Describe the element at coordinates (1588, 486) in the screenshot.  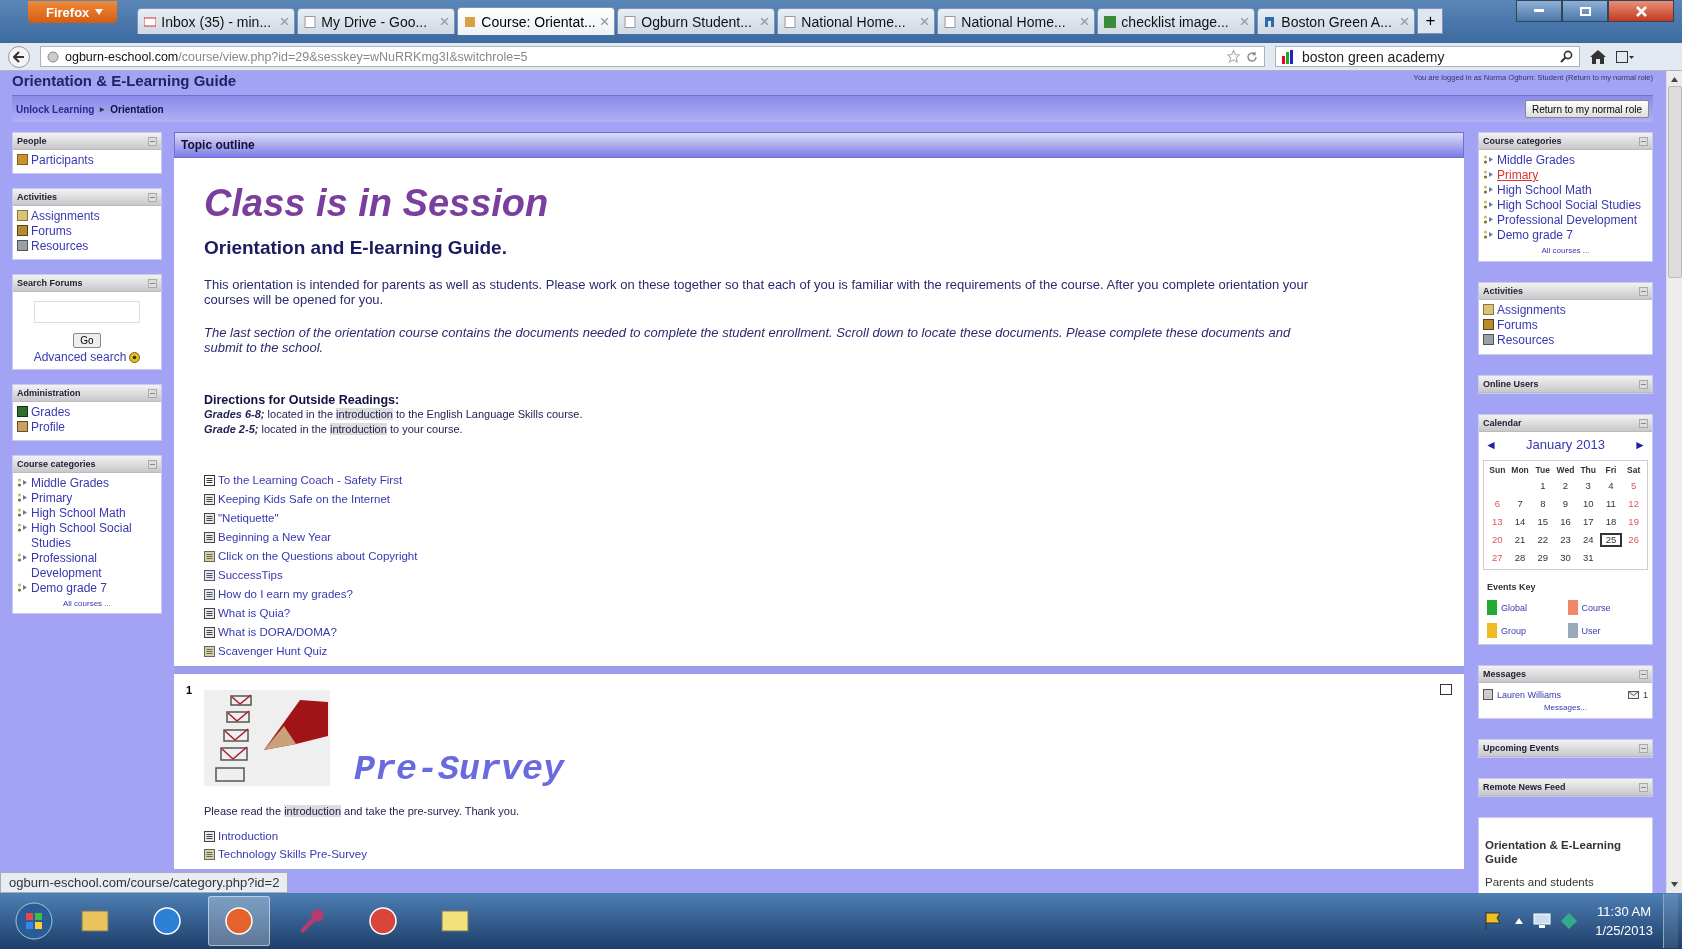
I see `calendar-day: 3` at that location.